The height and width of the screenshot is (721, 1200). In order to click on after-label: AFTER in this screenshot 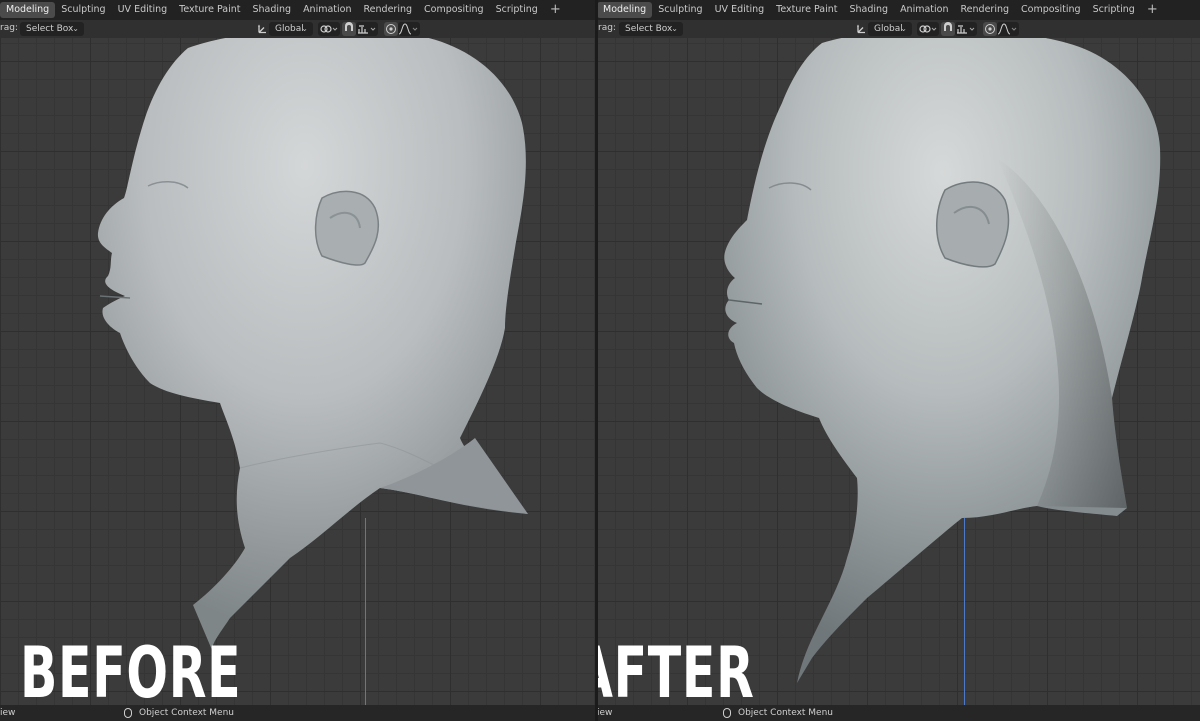, I will do `click(676, 673)`.